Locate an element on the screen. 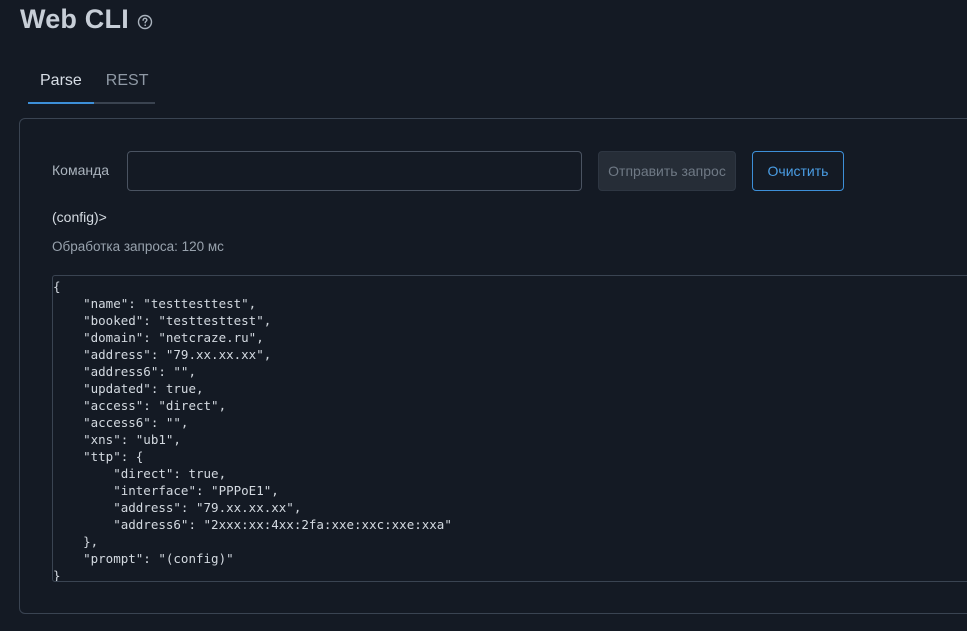 This screenshot has width=967, height=631. tab-rest: REST is located at coordinates (127, 82).